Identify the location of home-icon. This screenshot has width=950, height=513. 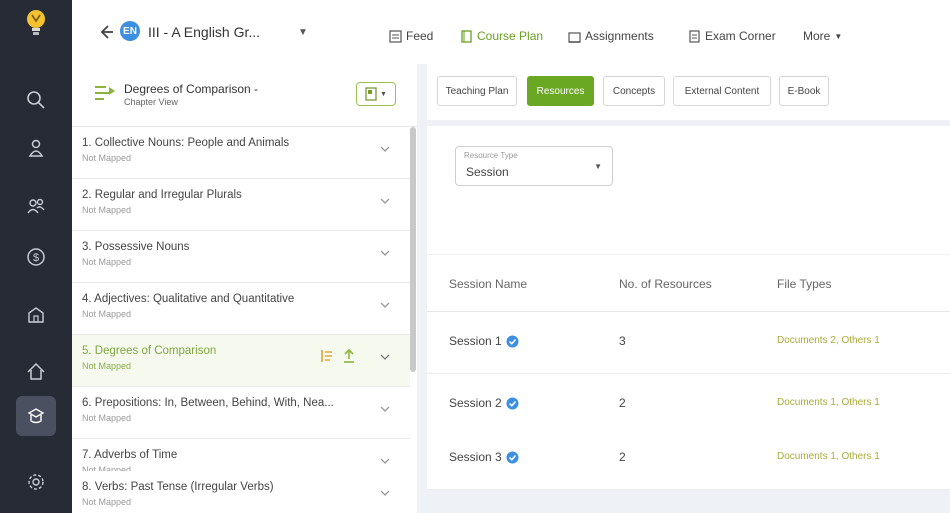
(36, 371).